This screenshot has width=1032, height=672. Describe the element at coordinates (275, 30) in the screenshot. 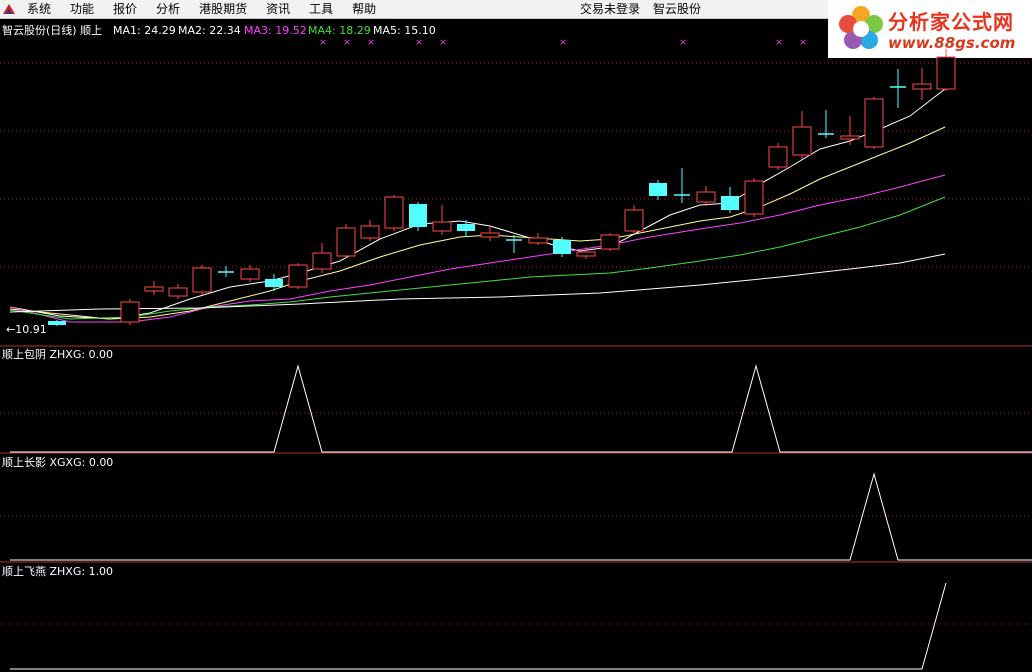

I see `ma3-label: MA3: 19.52` at that location.